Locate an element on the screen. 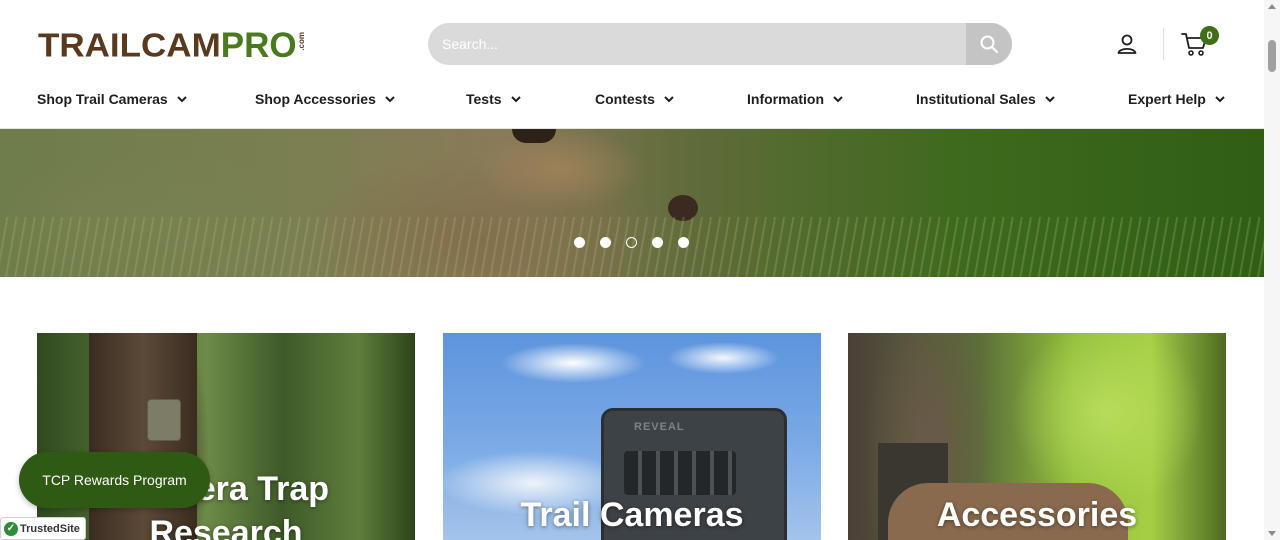 This screenshot has width=1280, height=540. nav-item-label: Shop Trail Cameras is located at coordinates (102, 99).